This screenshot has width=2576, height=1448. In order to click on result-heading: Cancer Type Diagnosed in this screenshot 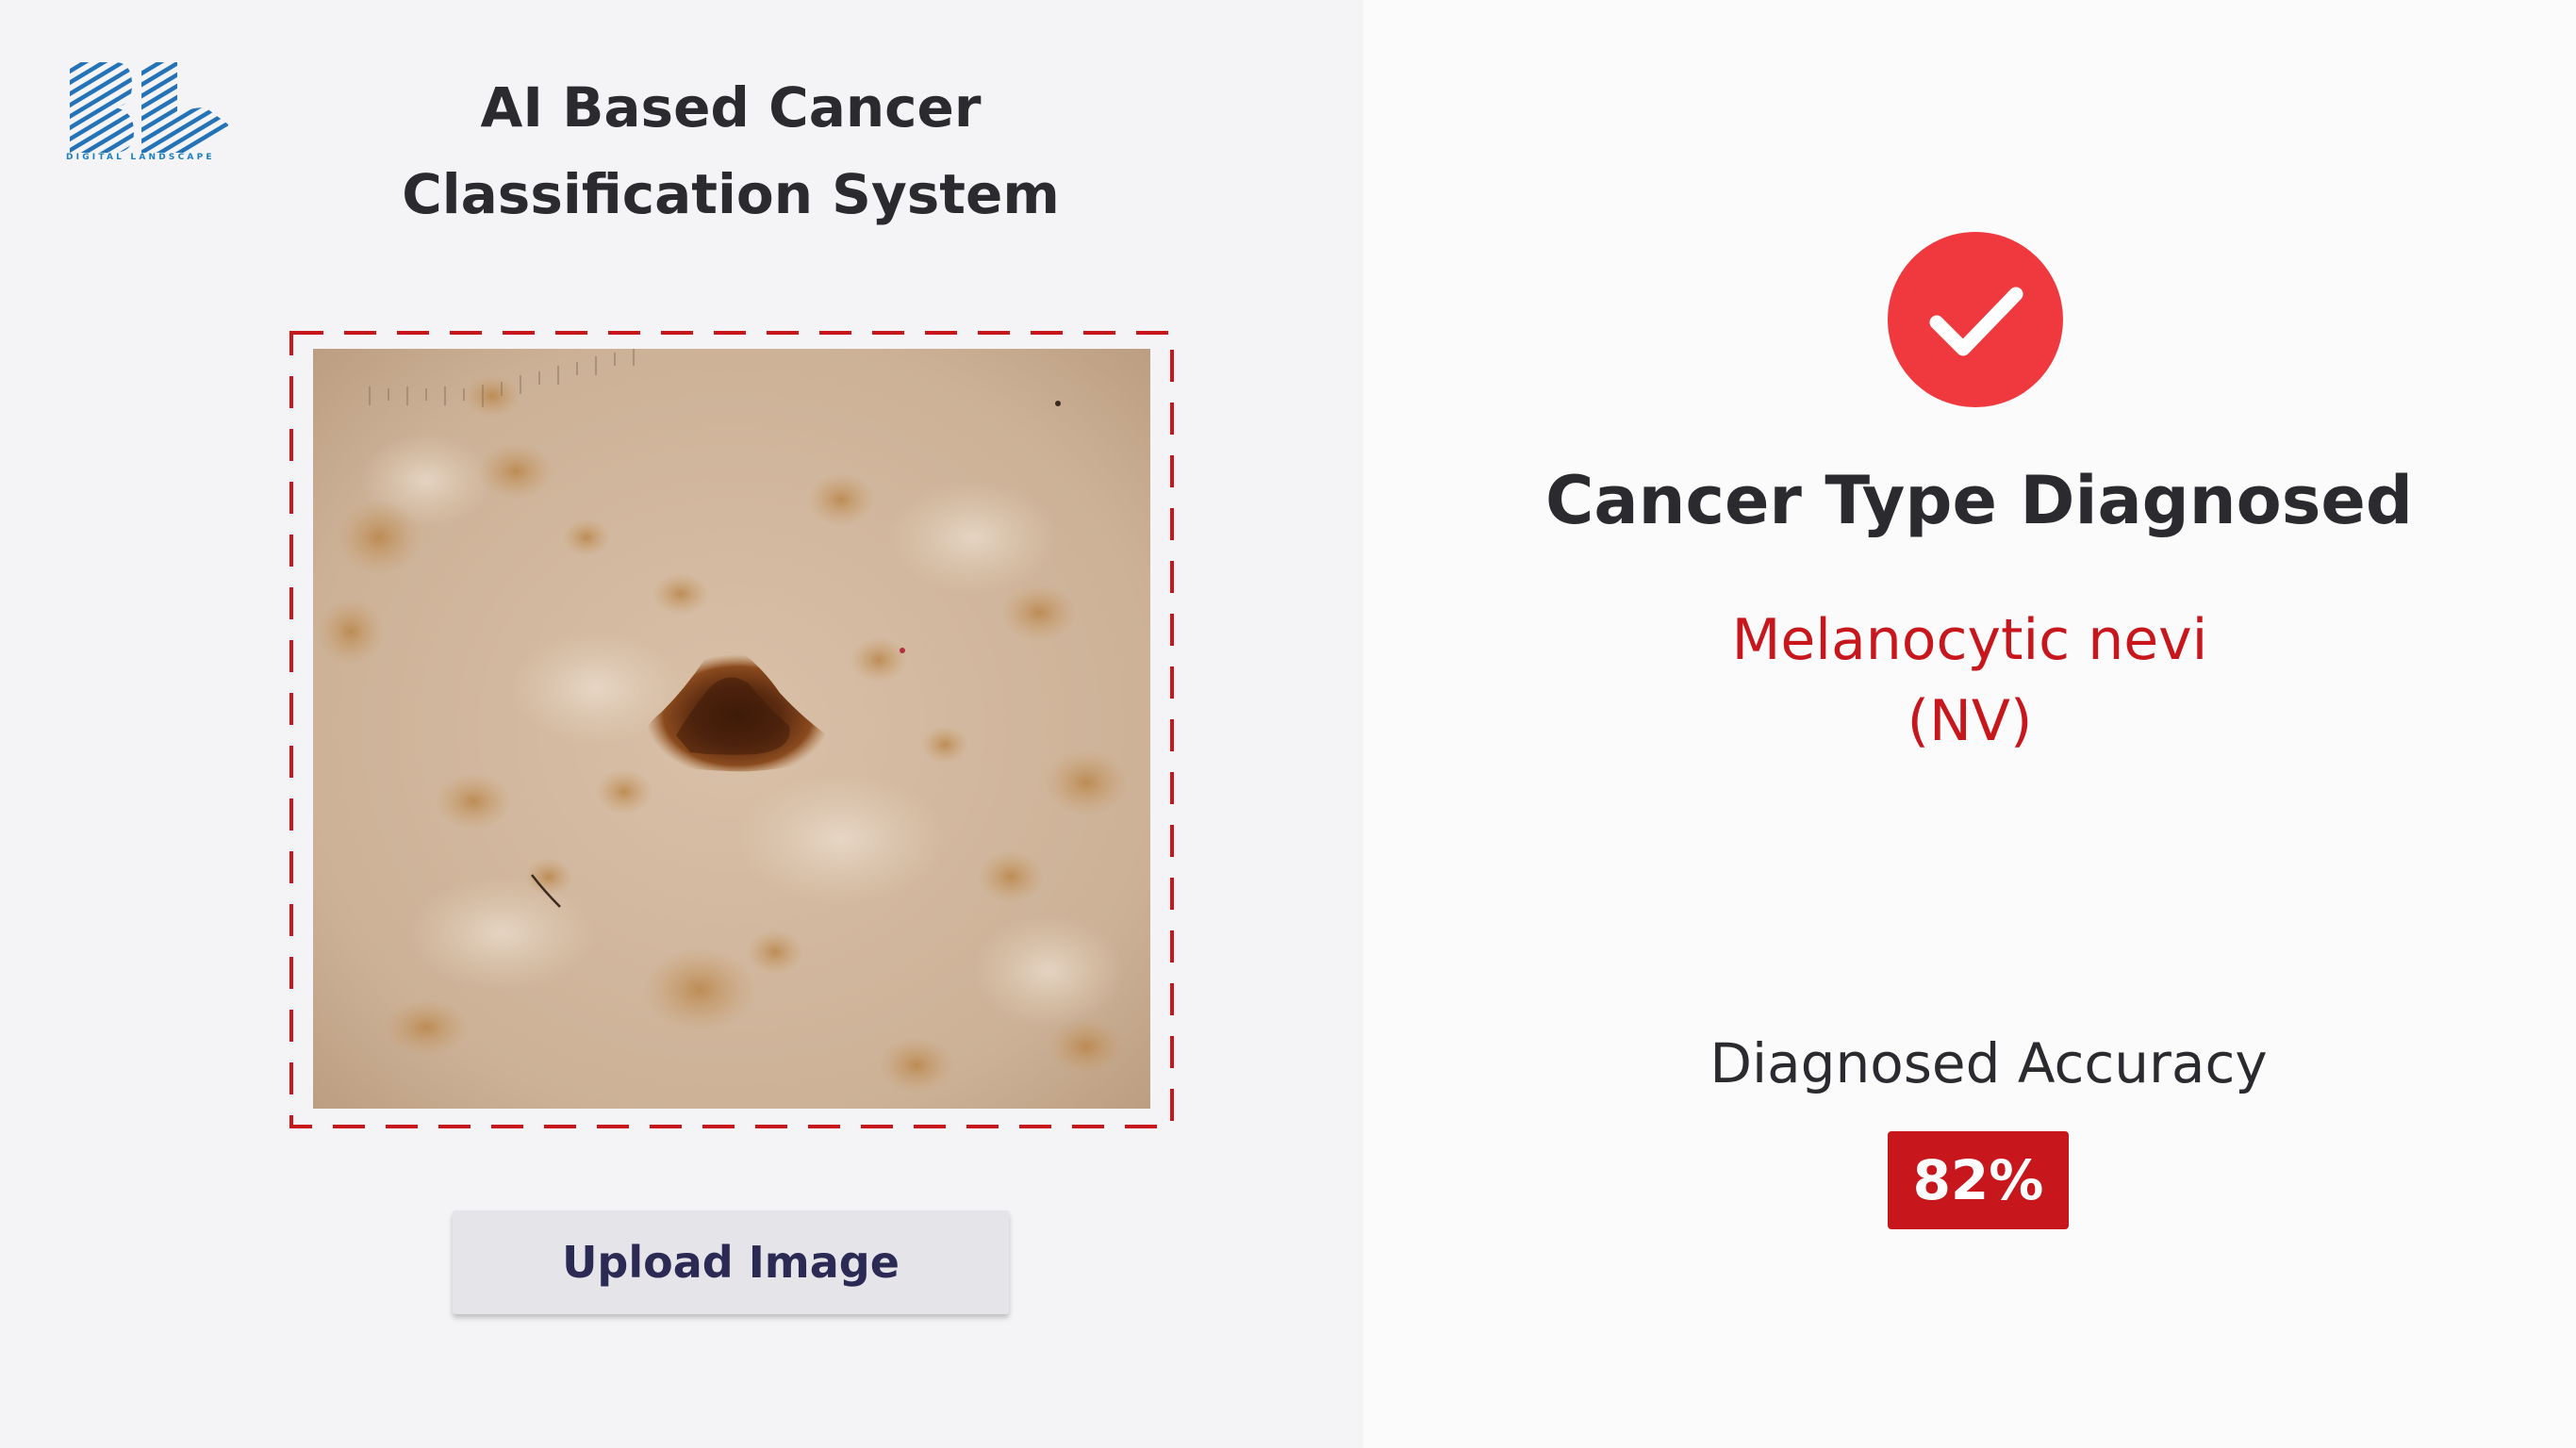, I will do `click(1979, 500)`.